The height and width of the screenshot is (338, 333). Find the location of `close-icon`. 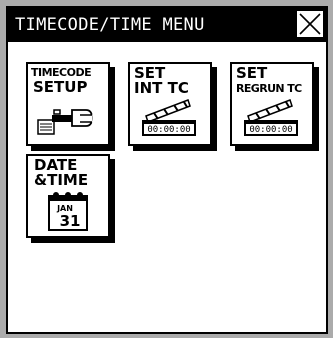

close-icon is located at coordinates (310, 24).